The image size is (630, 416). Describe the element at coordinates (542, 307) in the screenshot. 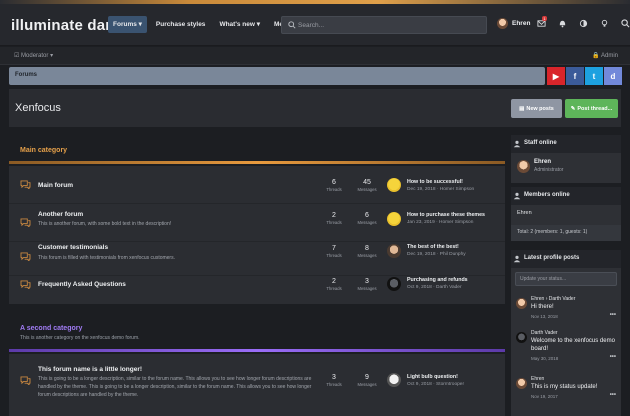

I see `post-text: Hi there!` at that location.